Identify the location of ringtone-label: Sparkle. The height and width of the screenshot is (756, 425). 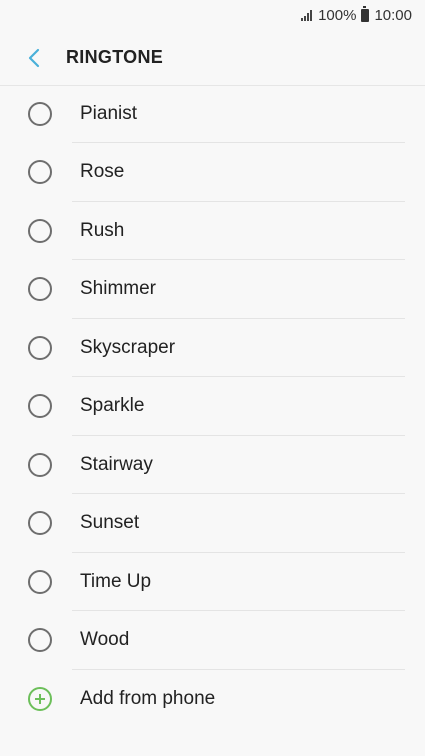
(112, 406).